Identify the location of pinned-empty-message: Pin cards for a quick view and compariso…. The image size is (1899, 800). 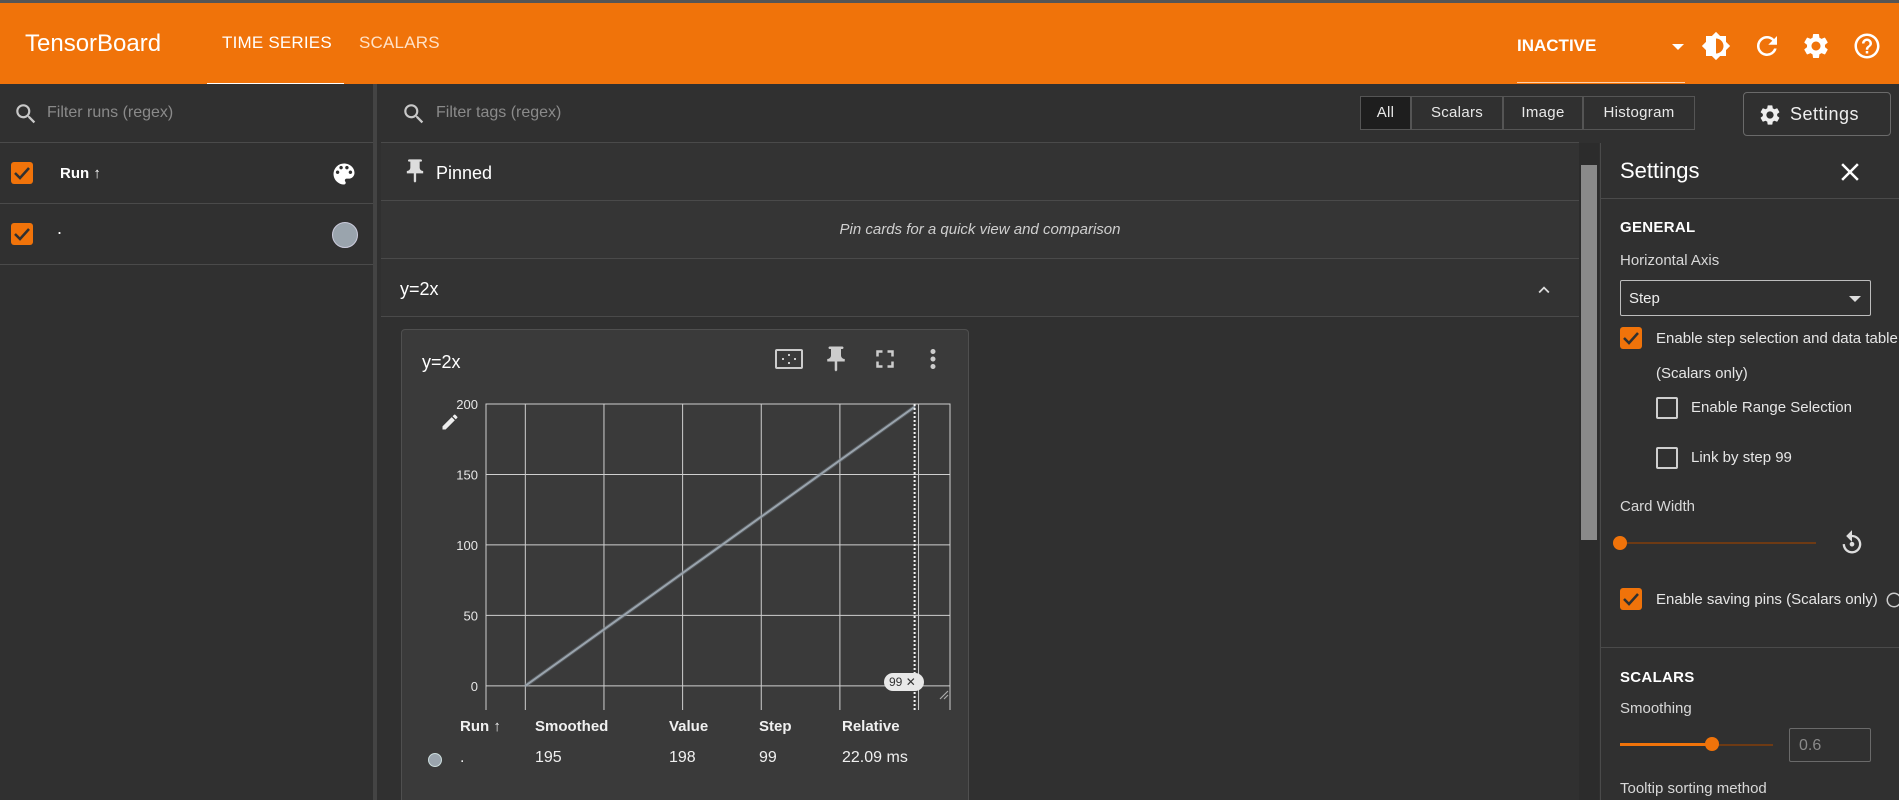
(980, 229).